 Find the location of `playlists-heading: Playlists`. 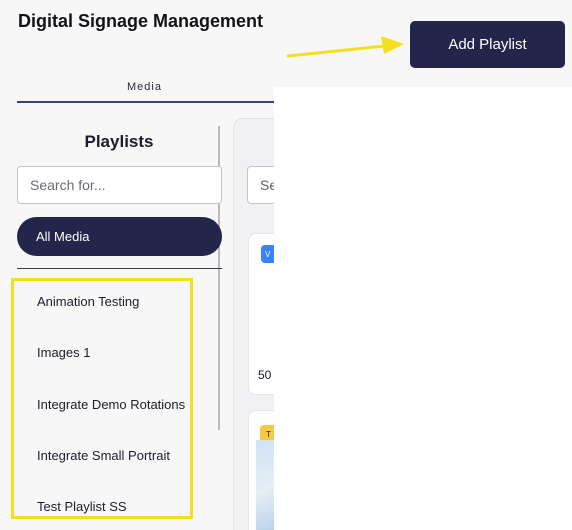

playlists-heading: Playlists is located at coordinates (119, 141).